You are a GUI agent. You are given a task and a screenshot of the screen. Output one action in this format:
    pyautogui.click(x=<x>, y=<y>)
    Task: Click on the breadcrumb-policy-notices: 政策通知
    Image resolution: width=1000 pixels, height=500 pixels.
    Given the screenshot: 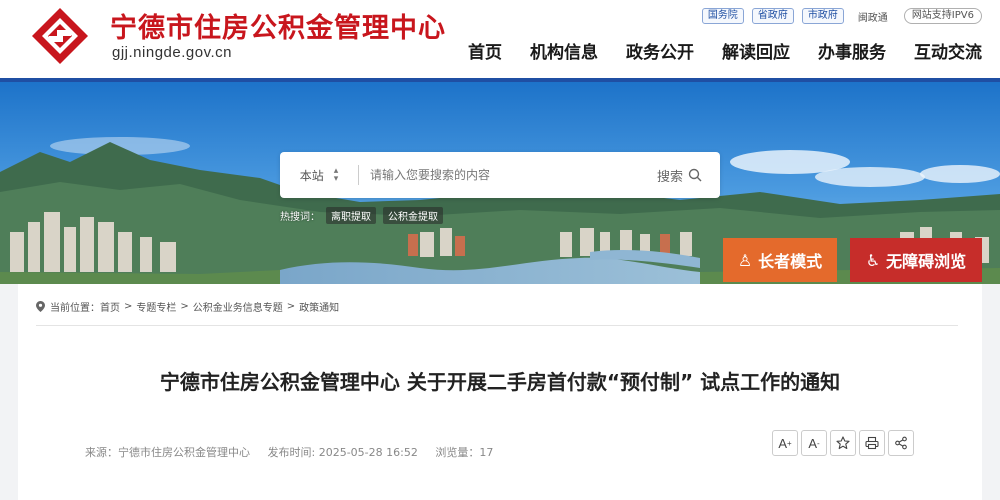 What is the action you would take?
    pyautogui.click(x=319, y=306)
    